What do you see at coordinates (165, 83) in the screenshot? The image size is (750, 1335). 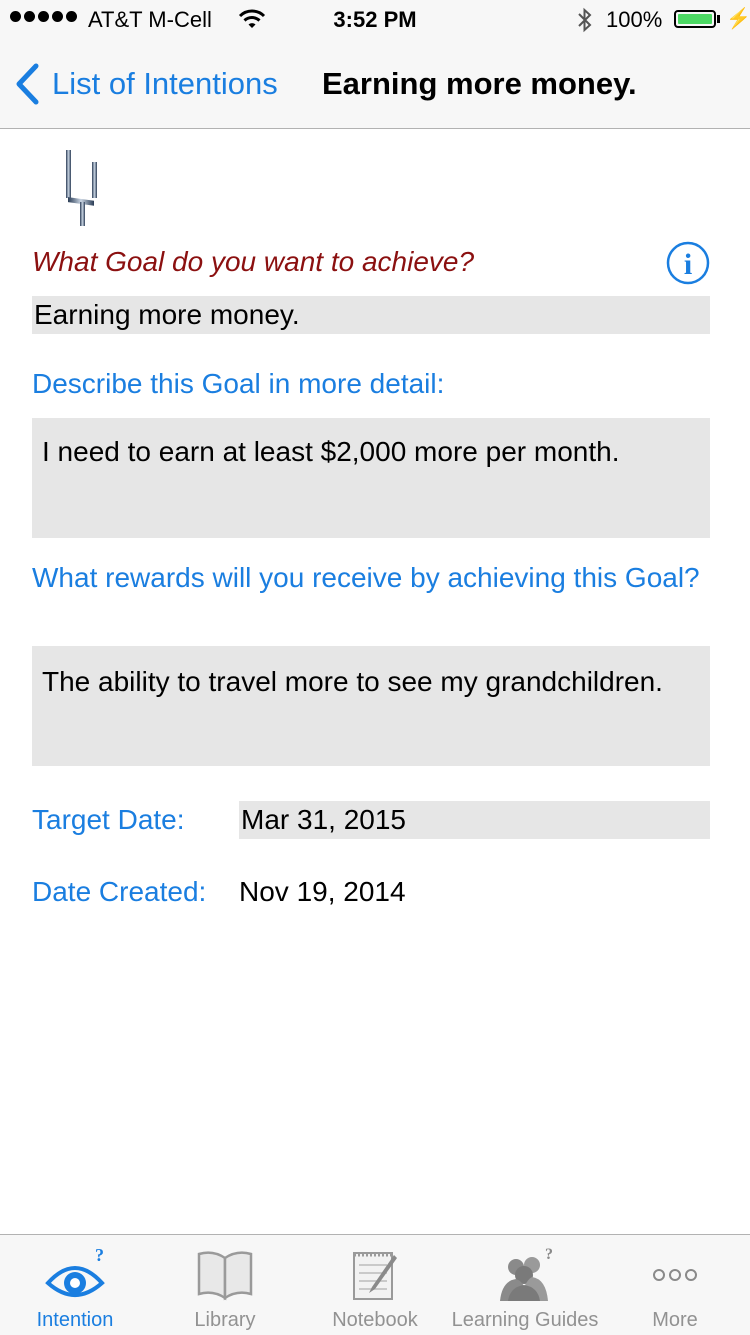 I see `back-button-label: List of Intentions` at bounding box center [165, 83].